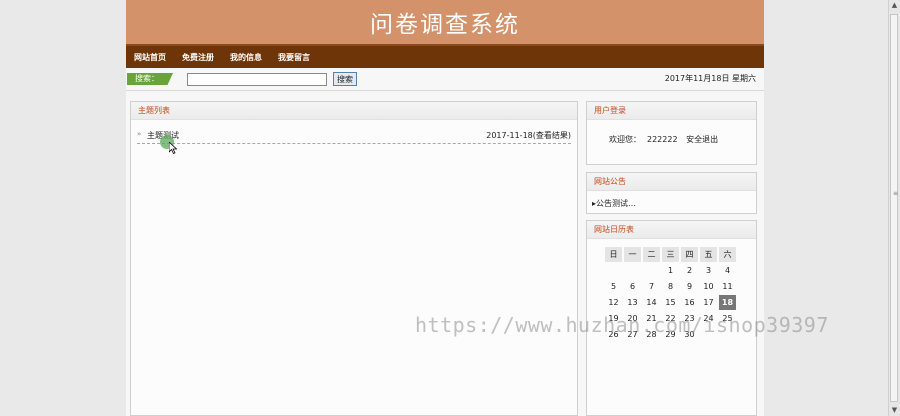  I want to click on site-title: 问卷调查系统, so click(445, 25).